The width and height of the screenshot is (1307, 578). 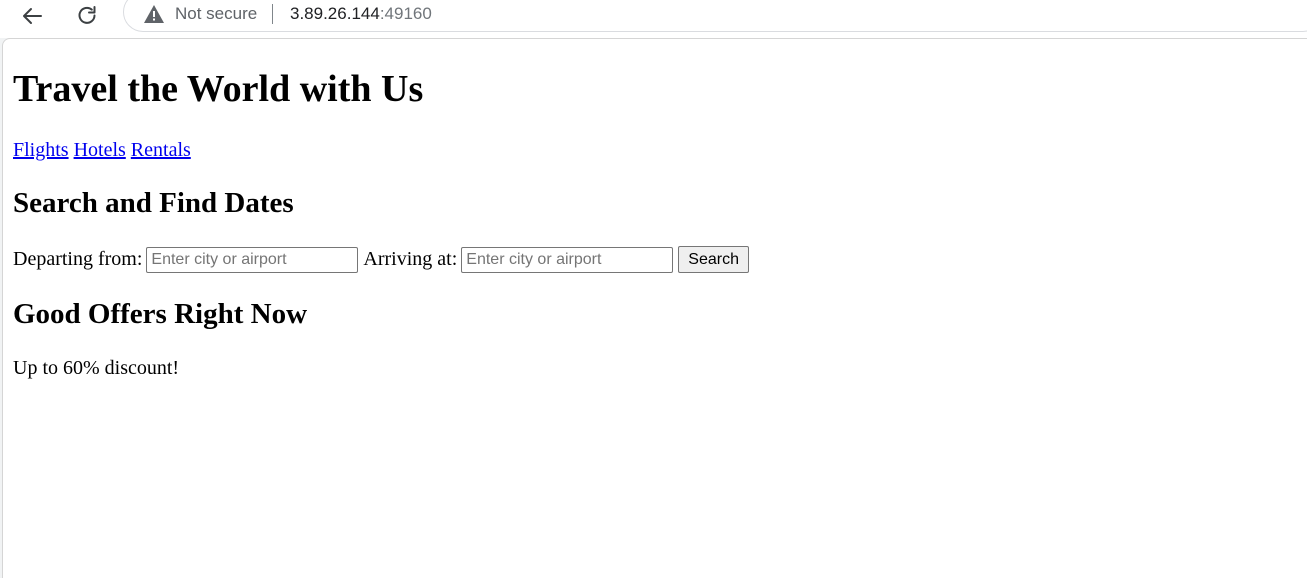 I want to click on link-flights: Flights, so click(x=41, y=150).